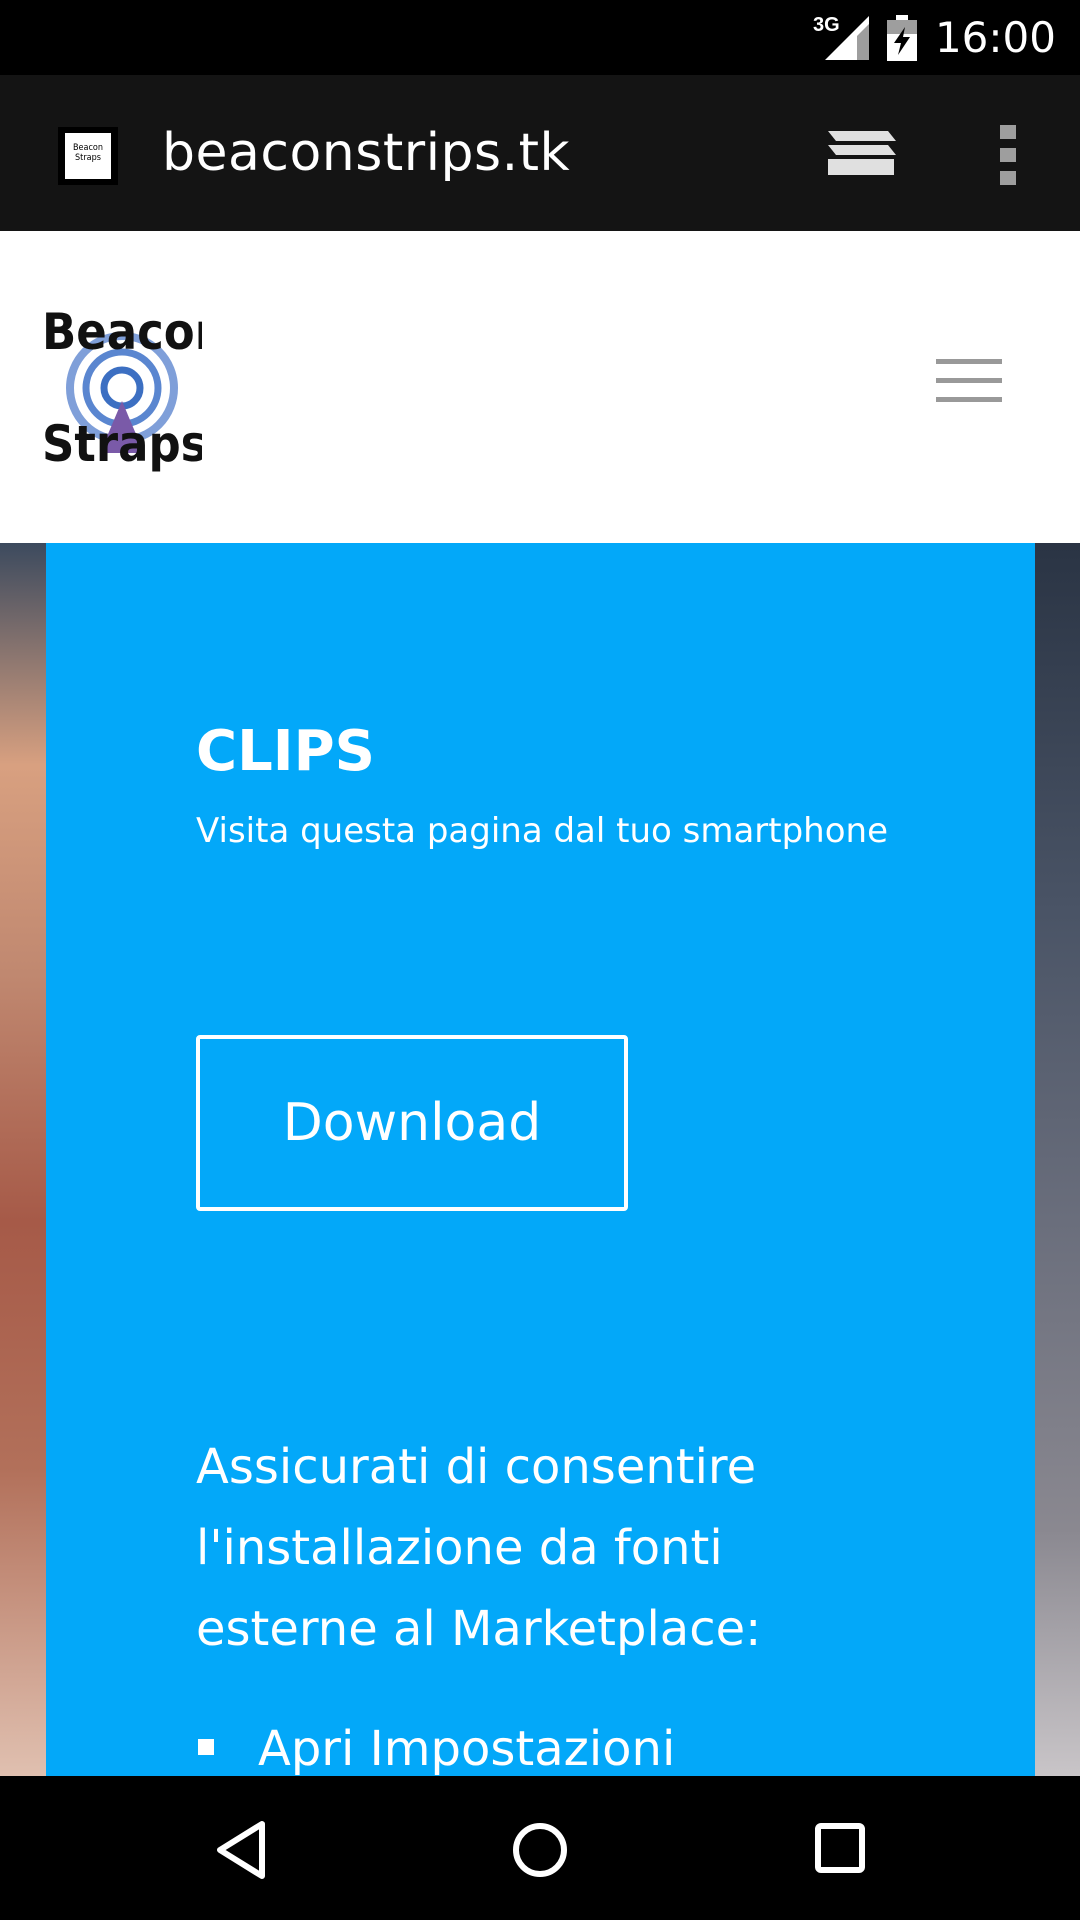 Image resolution: width=1080 pixels, height=1920 pixels. I want to click on home-icon, so click(540, 1850).